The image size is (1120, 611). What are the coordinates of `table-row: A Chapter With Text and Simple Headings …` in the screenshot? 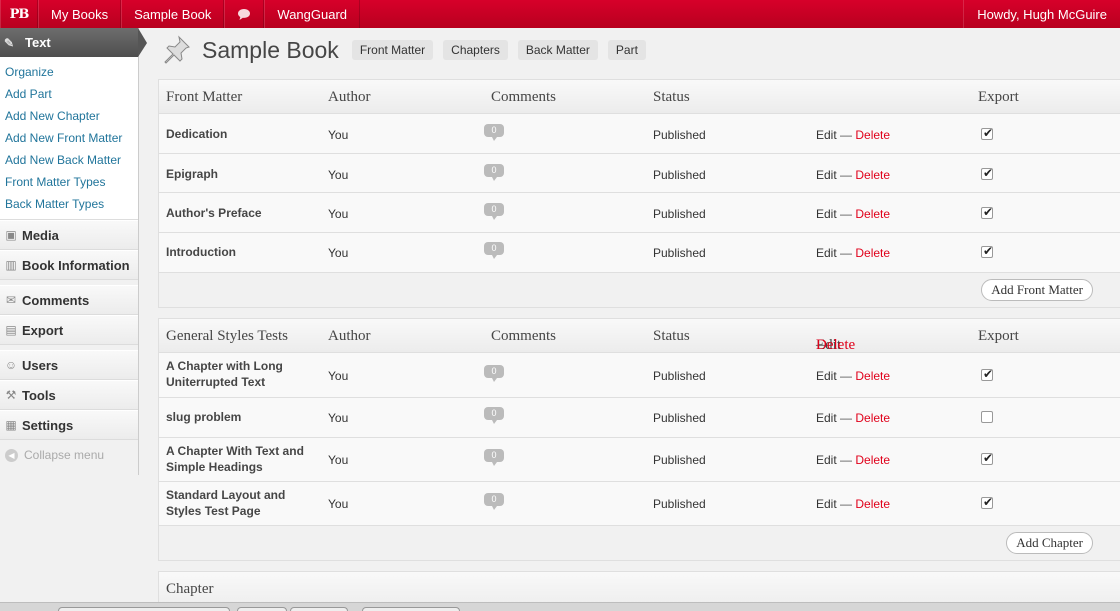 It's located at (639, 460).